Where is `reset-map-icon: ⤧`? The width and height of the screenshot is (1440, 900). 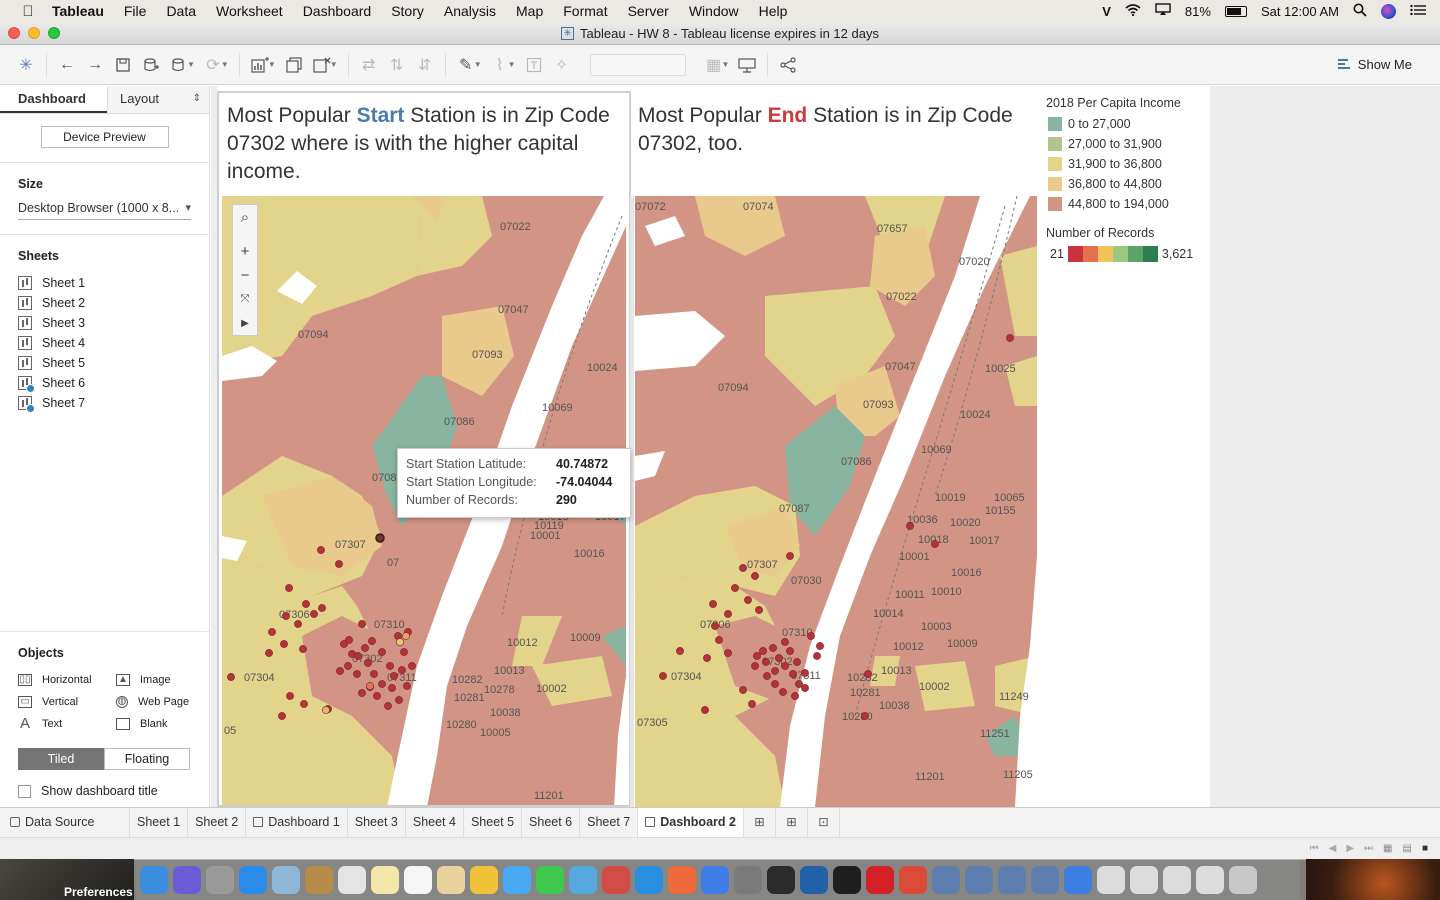 reset-map-icon: ⤧ is located at coordinates (245, 299).